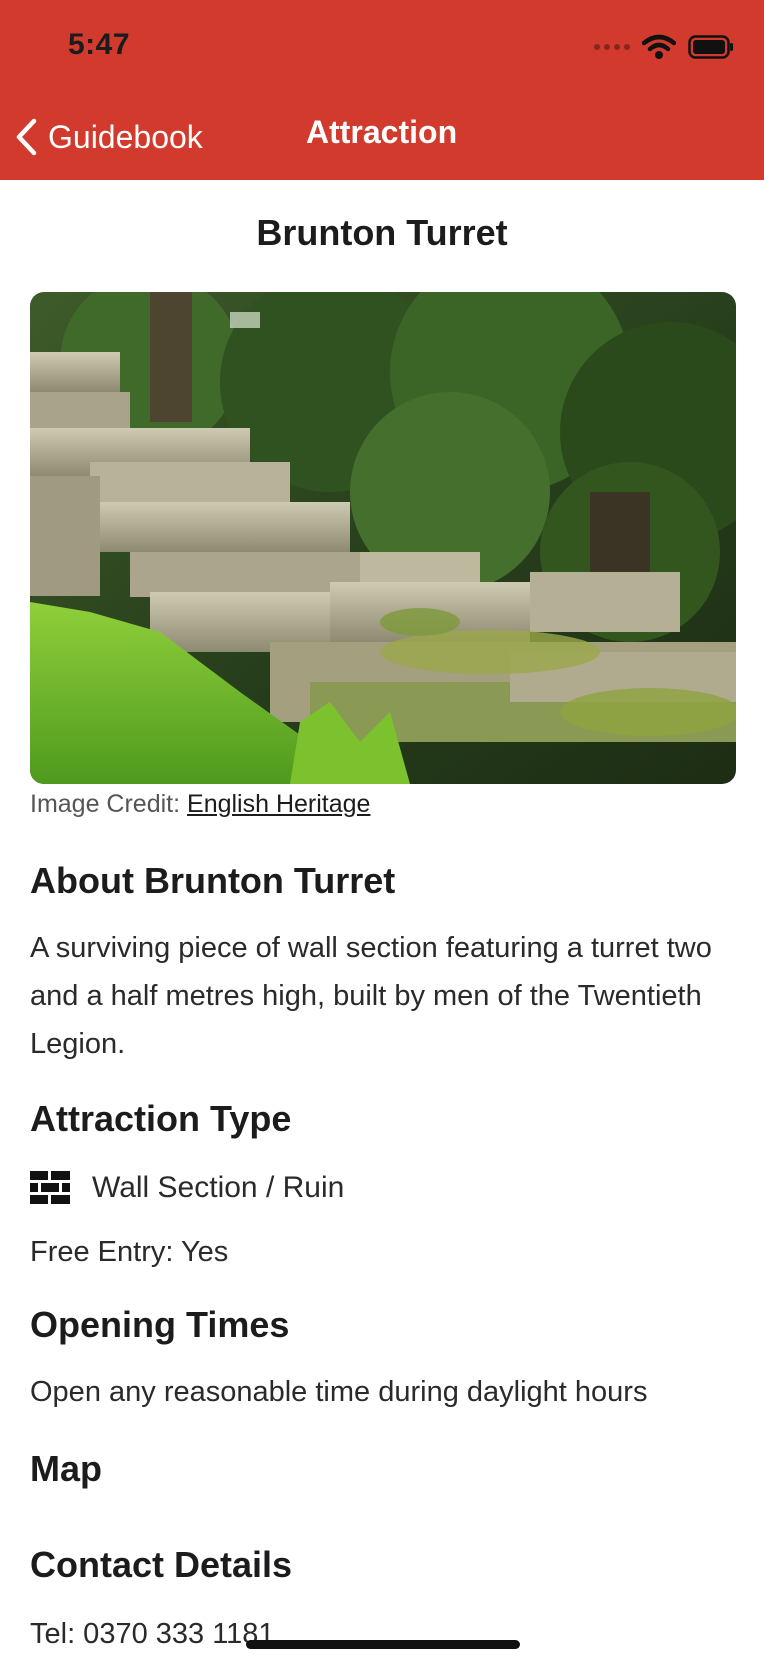  Describe the element at coordinates (161, 1564) in the screenshot. I see `contact-heading: Contact Details` at that location.